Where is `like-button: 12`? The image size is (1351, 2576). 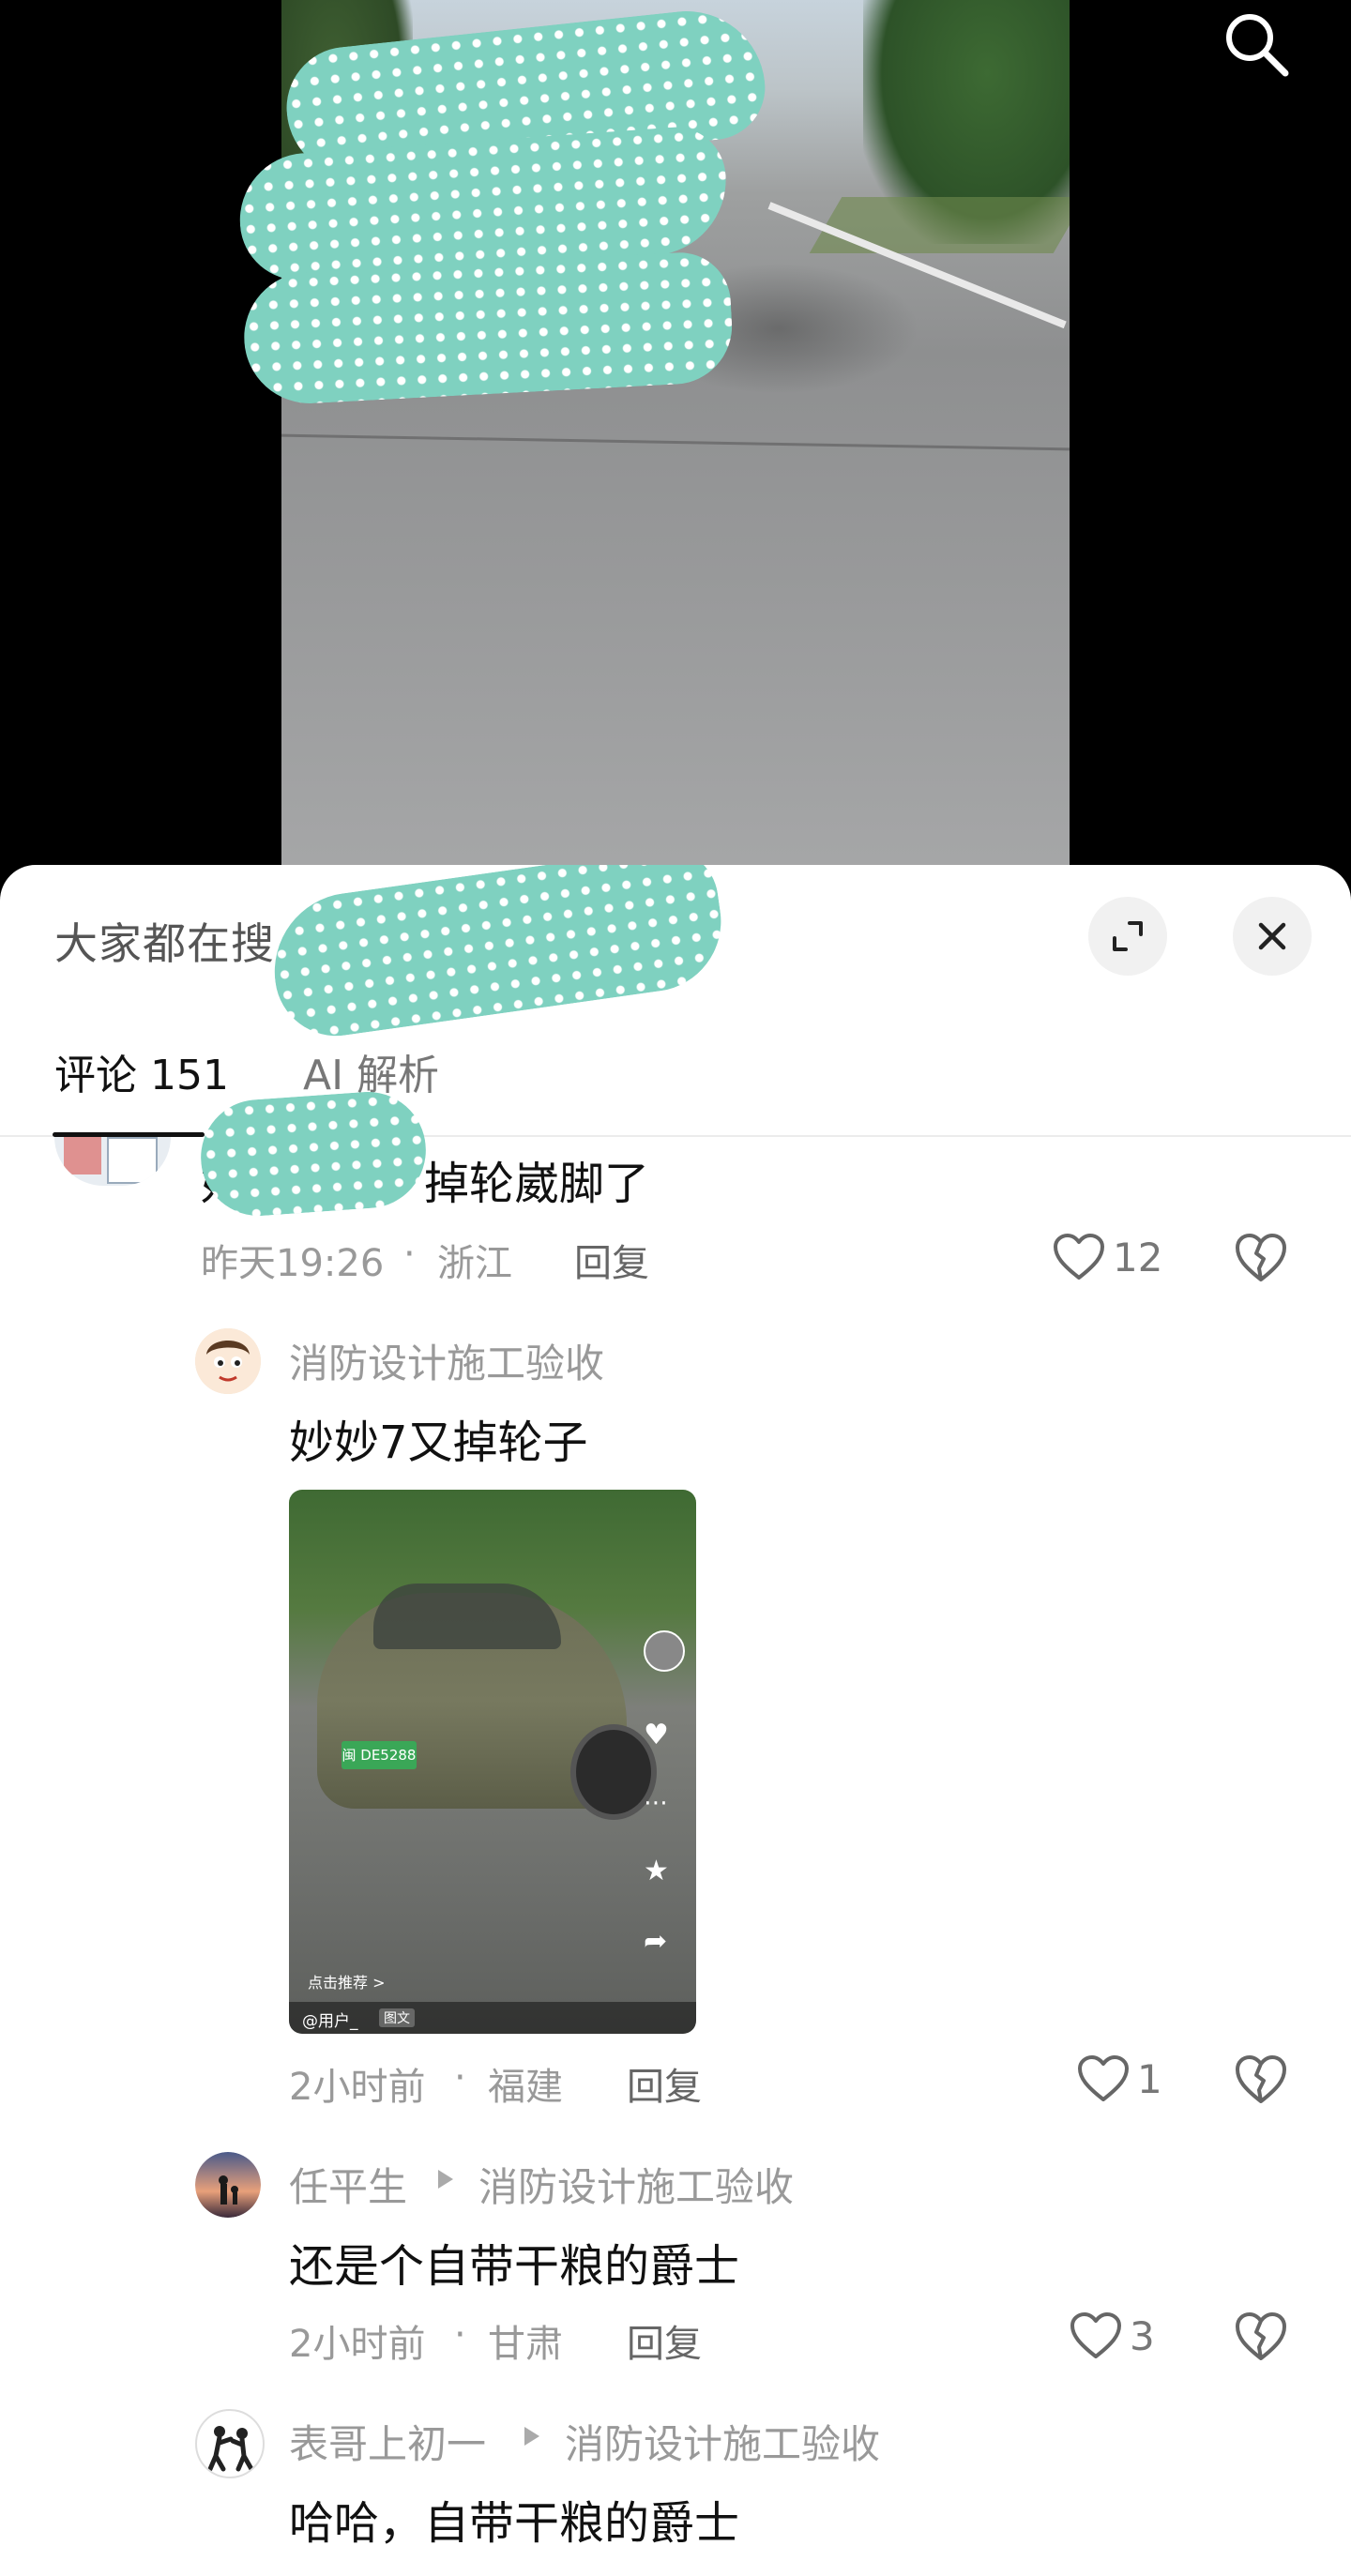
like-button: 12 is located at coordinates (1107, 1257).